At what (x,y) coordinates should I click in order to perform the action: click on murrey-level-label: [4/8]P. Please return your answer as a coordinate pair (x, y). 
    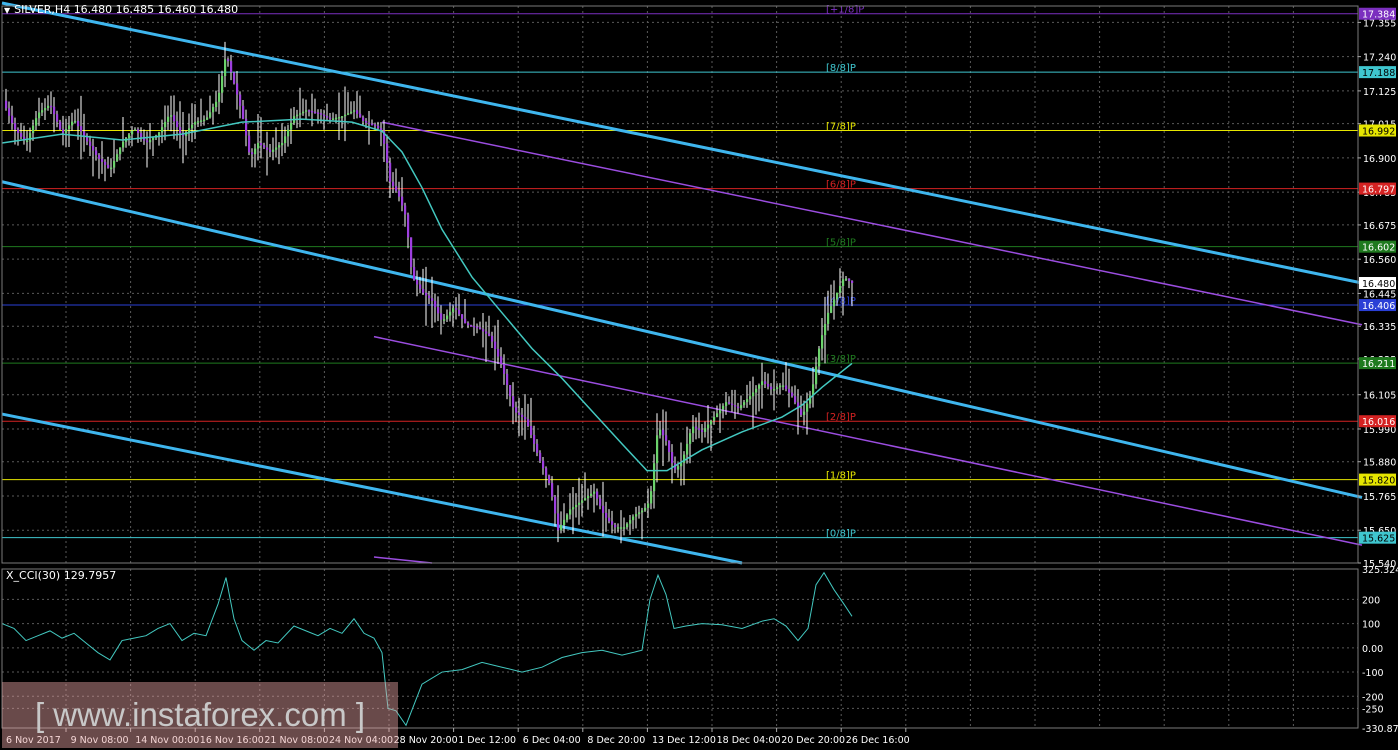
    Looking at the image, I should click on (841, 301).